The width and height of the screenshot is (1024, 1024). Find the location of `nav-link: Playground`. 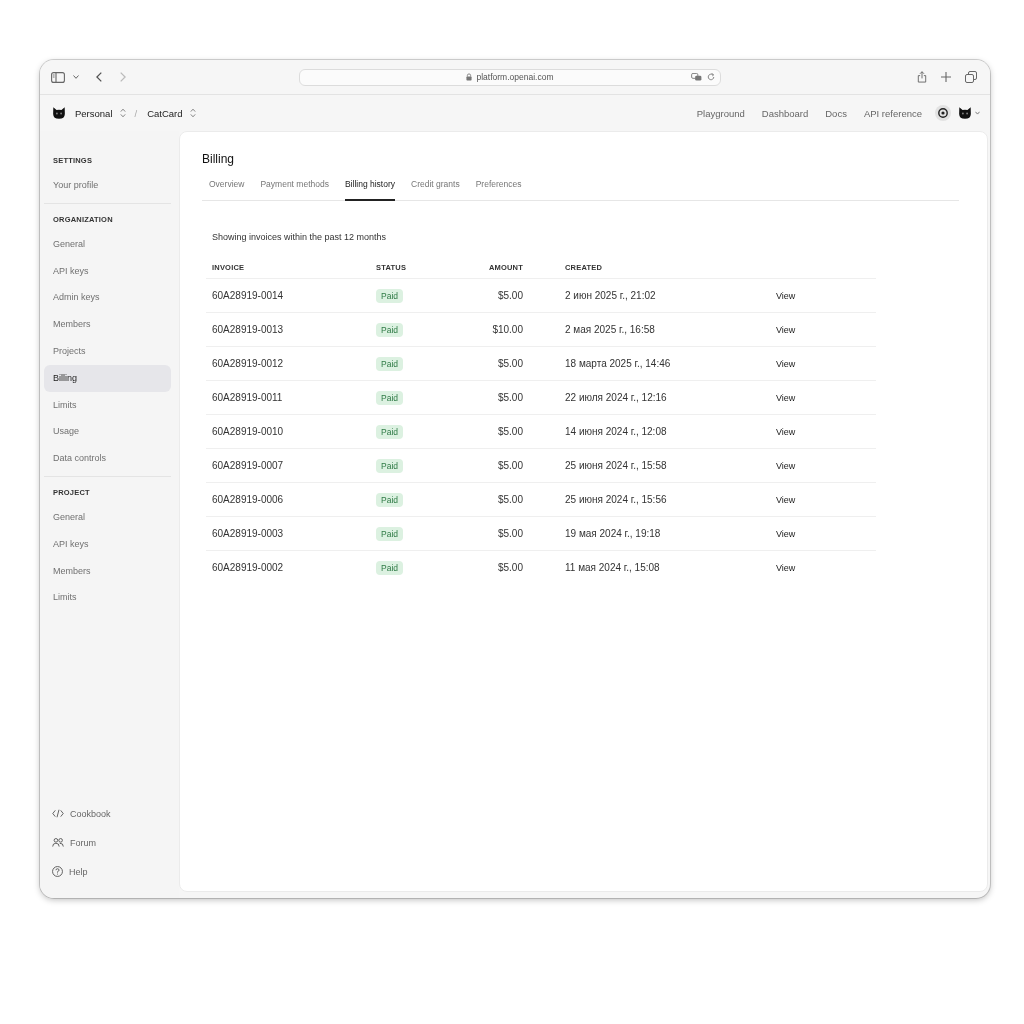

nav-link: Playground is located at coordinates (720, 113).